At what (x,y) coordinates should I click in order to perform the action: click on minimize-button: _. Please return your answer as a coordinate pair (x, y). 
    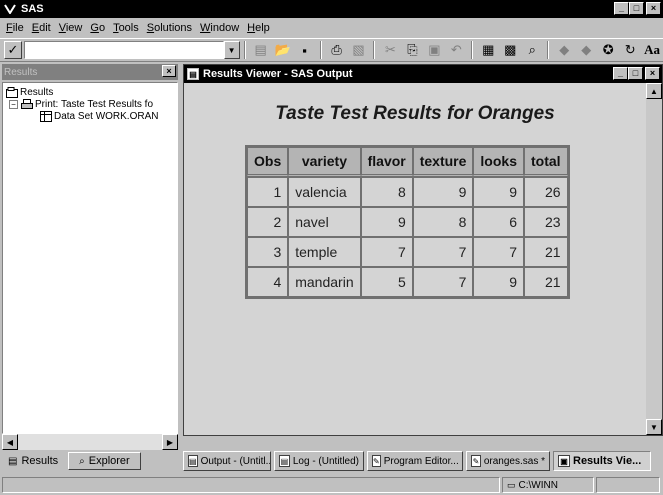
    Looking at the image, I should click on (621, 8).